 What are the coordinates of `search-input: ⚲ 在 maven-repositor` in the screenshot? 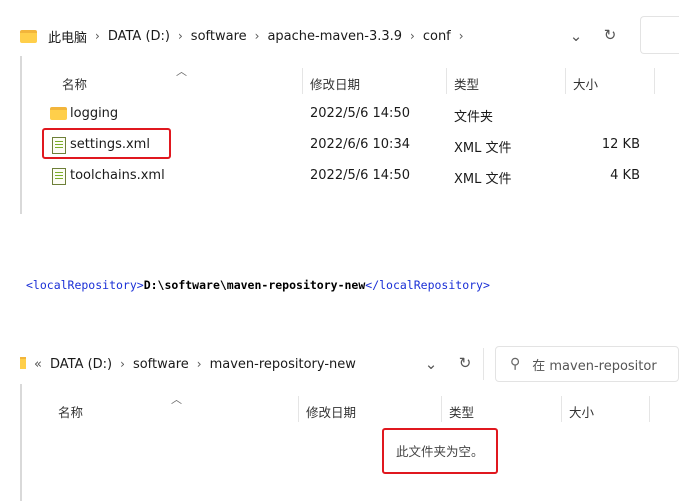 It's located at (587, 364).